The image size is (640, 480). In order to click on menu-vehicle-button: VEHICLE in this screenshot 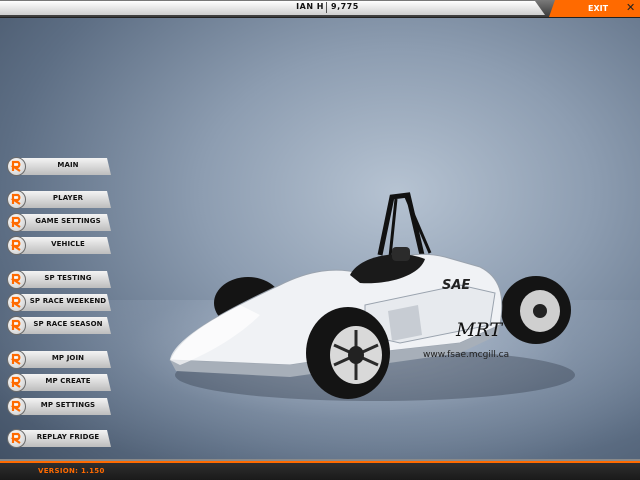, I will do `click(59, 245)`.